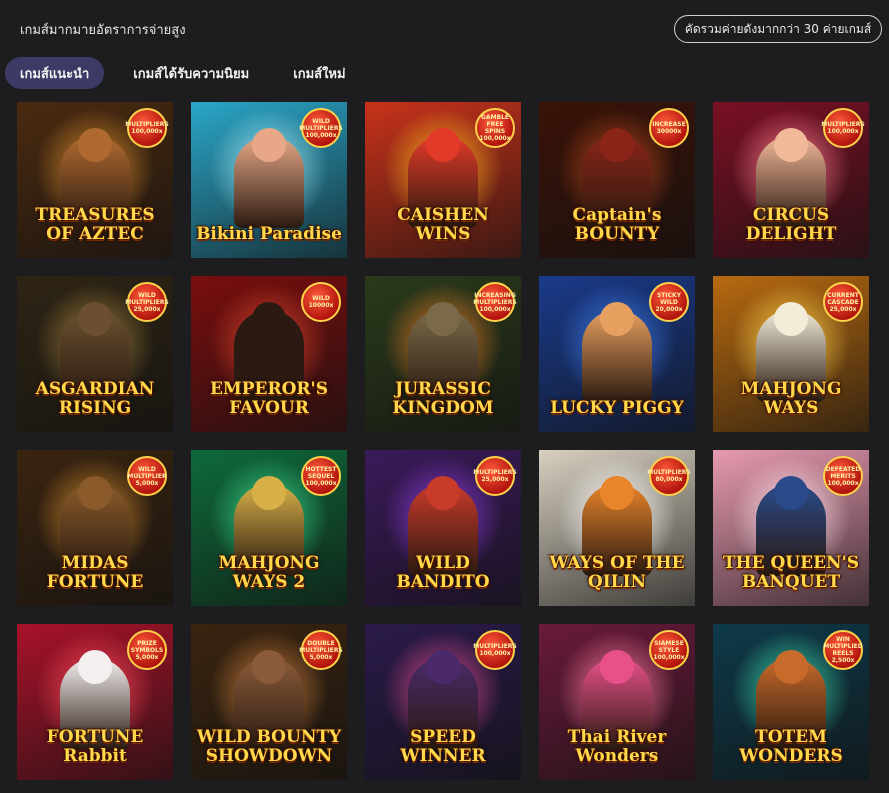  I want to click on game-card: INCREASE 30000x Captain's BOUNTY, so click(617, 180).